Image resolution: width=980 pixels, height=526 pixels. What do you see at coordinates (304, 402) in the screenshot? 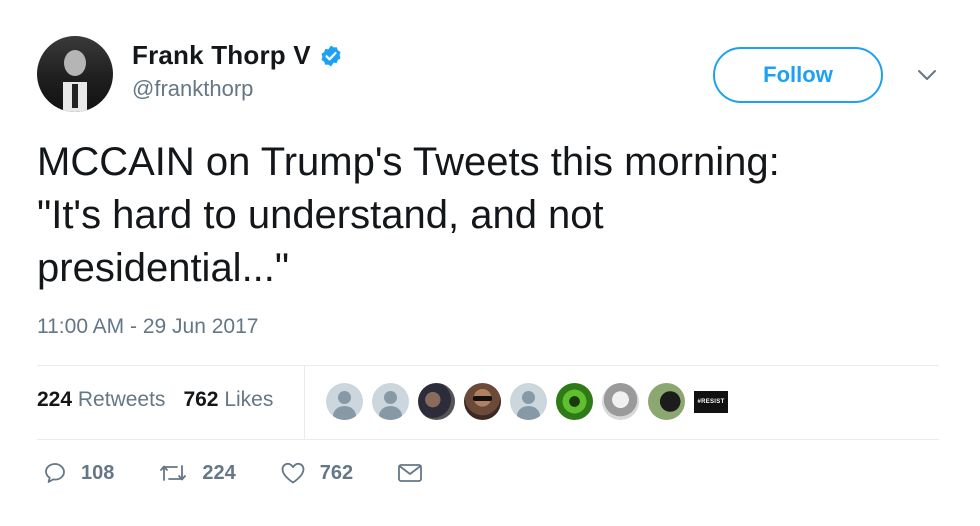
I see `stats-separator` at bounding box center [304, 402].